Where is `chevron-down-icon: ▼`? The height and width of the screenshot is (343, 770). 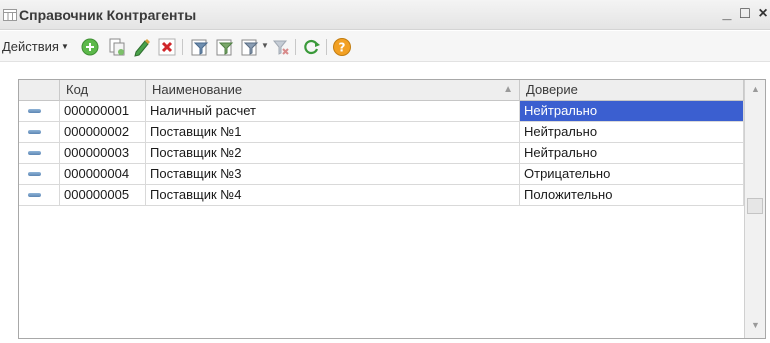
chevron-down-icon: ▼ is located at coordinates (64, 46).